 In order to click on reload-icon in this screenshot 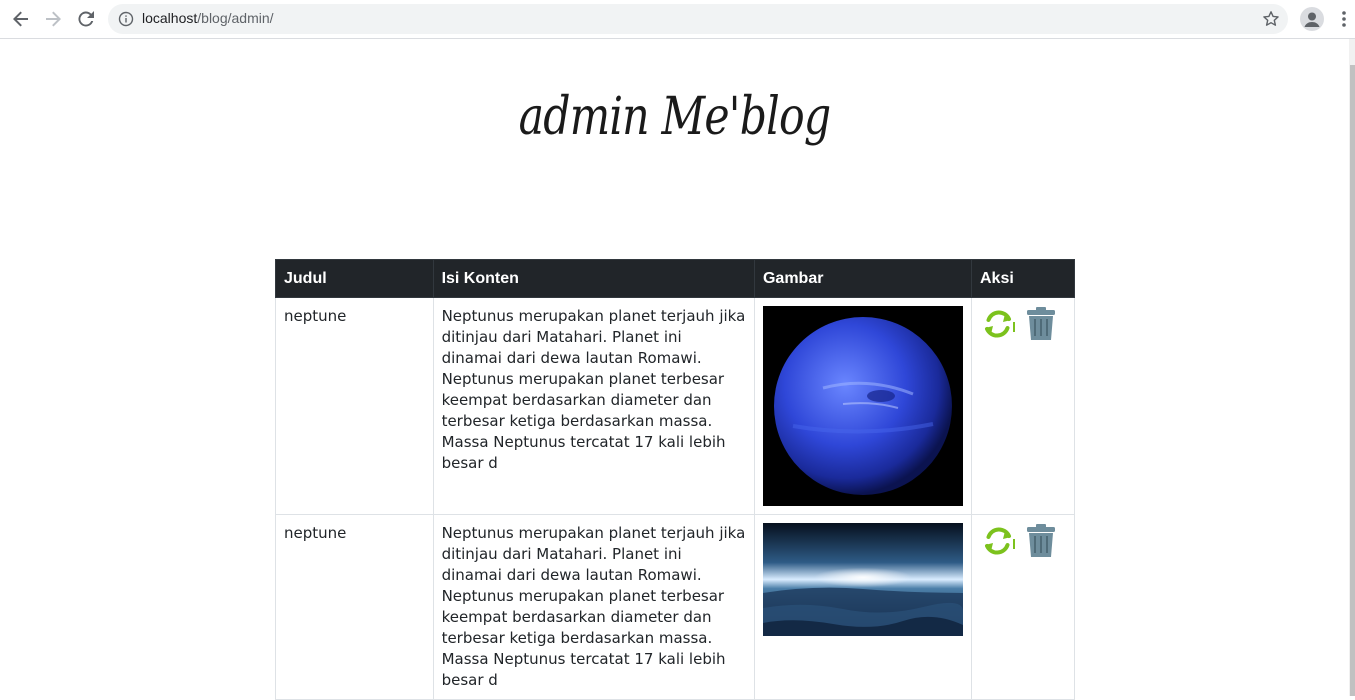, I will do `click(86, 19)`.